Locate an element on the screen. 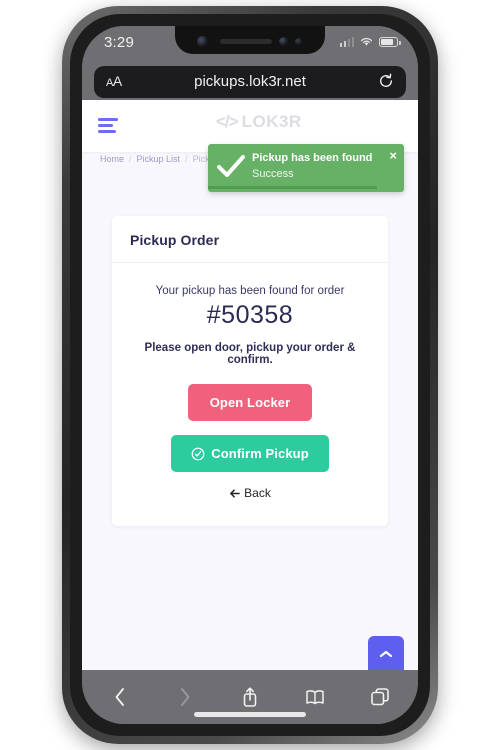 This screenshot has height=750, width=500. order-number: #50358 is located at coordinates (250, 315).